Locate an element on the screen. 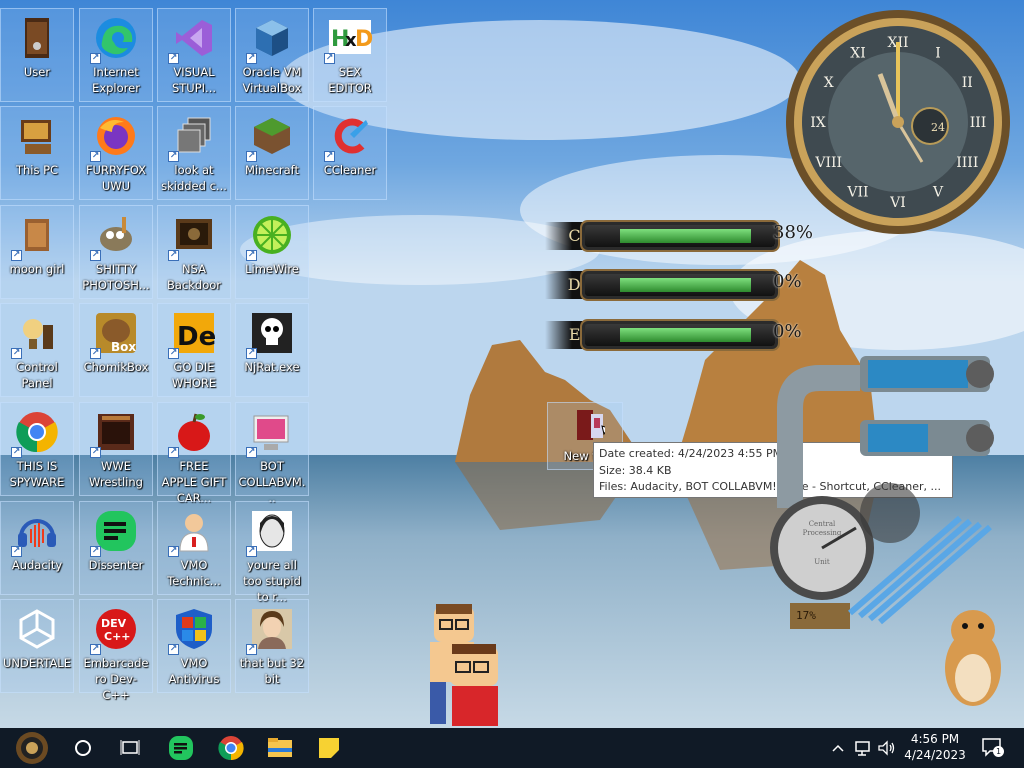  desktop-icon-label: THIS IS SPYWARE is located at coordinates (37, 474).